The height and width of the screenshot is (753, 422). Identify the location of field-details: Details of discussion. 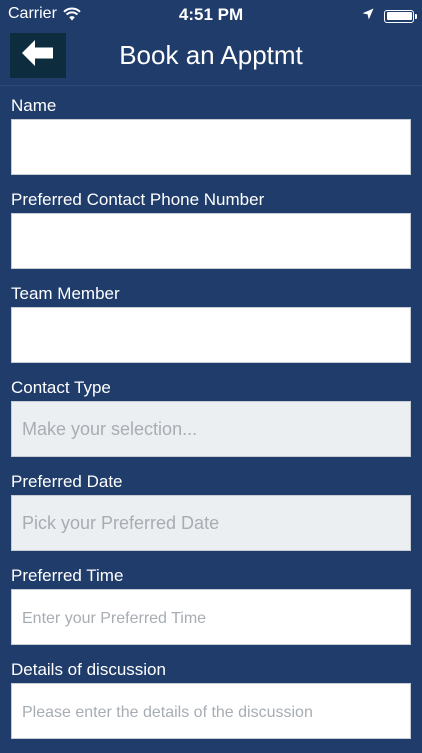
(211, 706).